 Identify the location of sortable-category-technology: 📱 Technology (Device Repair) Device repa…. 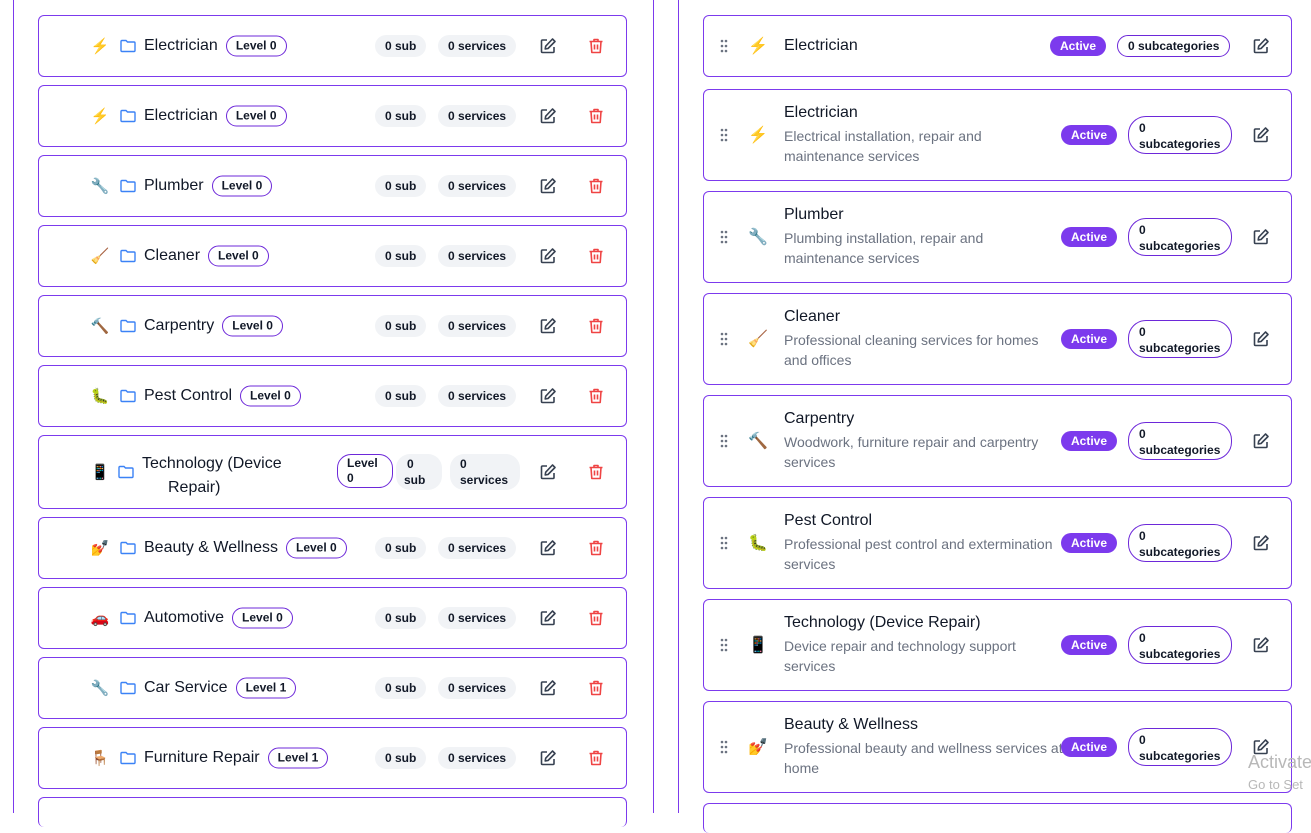
(997, 645).